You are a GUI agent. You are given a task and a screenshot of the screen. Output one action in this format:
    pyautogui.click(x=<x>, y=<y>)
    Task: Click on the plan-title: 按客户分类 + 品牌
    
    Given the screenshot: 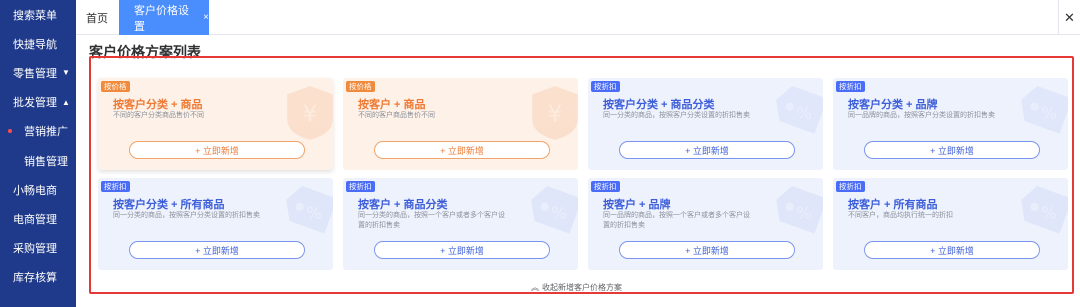 What is the action you would take?
    pyautogui.click(x=893, y=105)
    